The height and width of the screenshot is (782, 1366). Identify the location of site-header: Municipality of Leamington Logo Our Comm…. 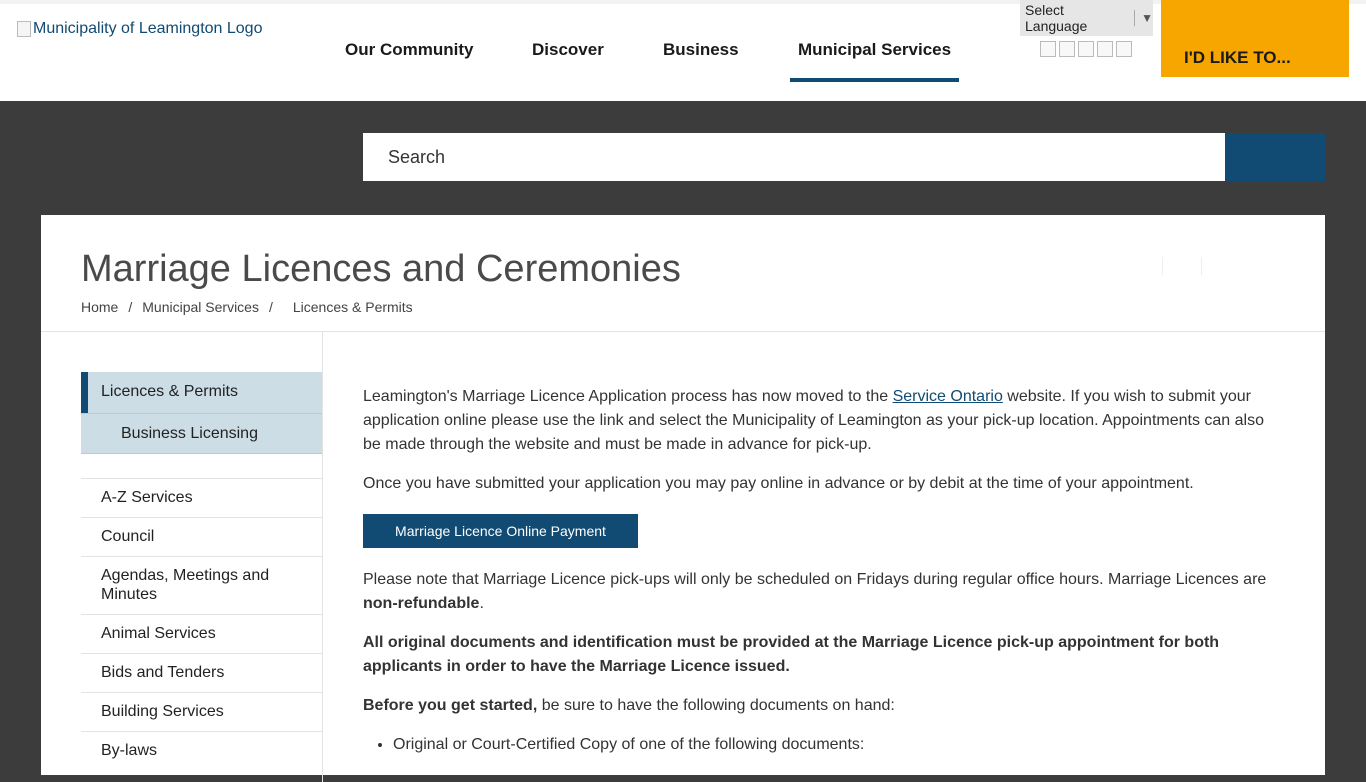
(683, 50).